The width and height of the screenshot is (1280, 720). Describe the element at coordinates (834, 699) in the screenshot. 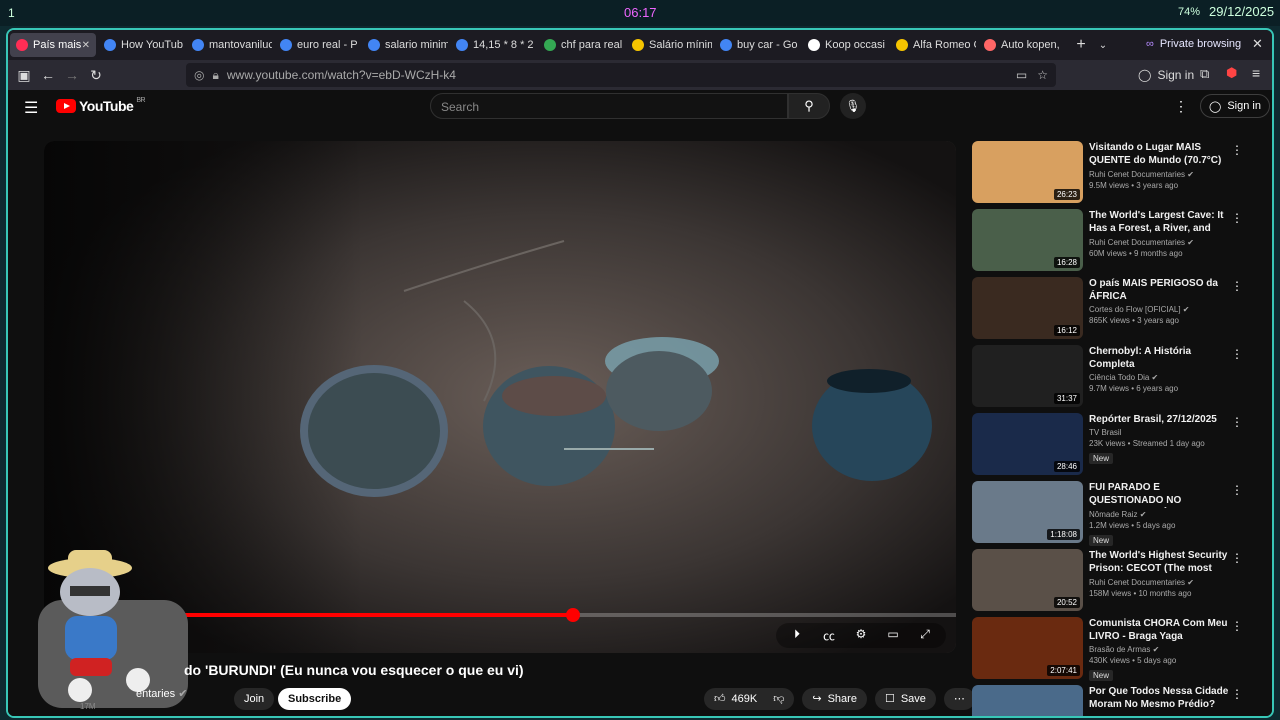

I see `share-button: ↪ Share` at that location.